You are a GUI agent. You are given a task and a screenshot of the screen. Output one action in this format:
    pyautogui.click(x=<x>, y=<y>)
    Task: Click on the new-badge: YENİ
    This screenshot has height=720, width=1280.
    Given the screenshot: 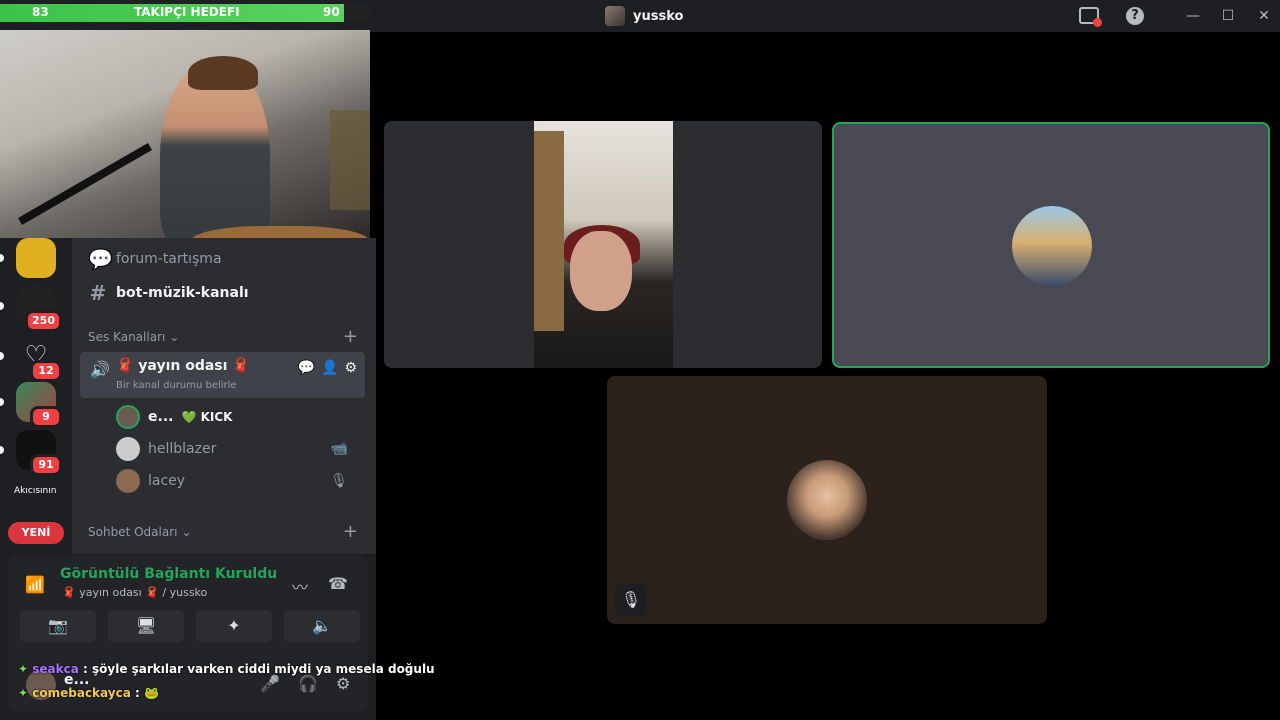 What is the action you would take?
    pyautogui.click(x=36, y=533)
    